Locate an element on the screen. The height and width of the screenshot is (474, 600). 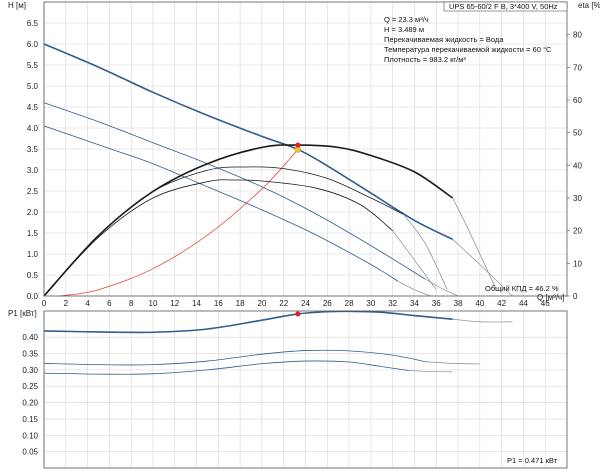
pump-label: UPS 65-60/2 F B, 3*400 V, 50Hz is located at coordinates (503, 6).